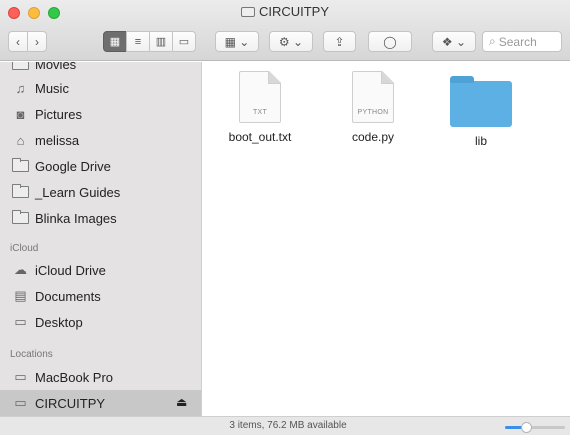  Describe the element at coordinates (20, 295) in the screenshot. I see `documents-icon: ▤` at that location.